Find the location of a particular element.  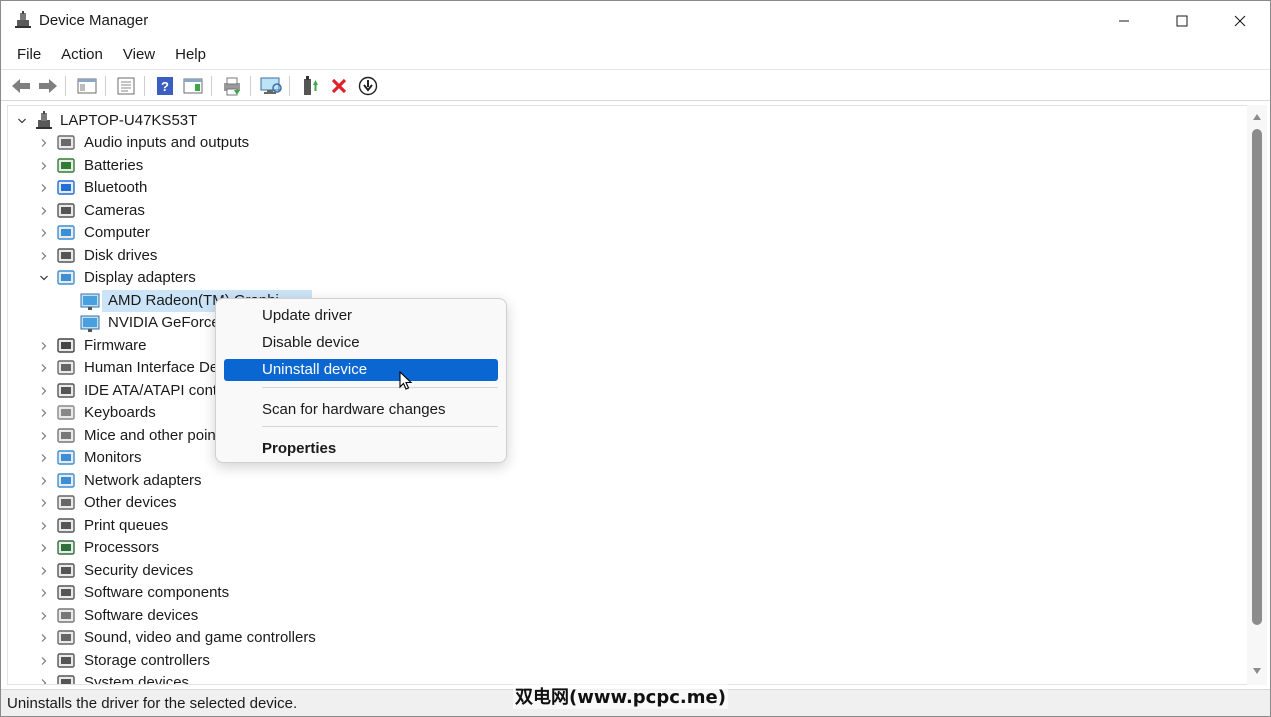

close-button is located at coordinates (1240, 21).